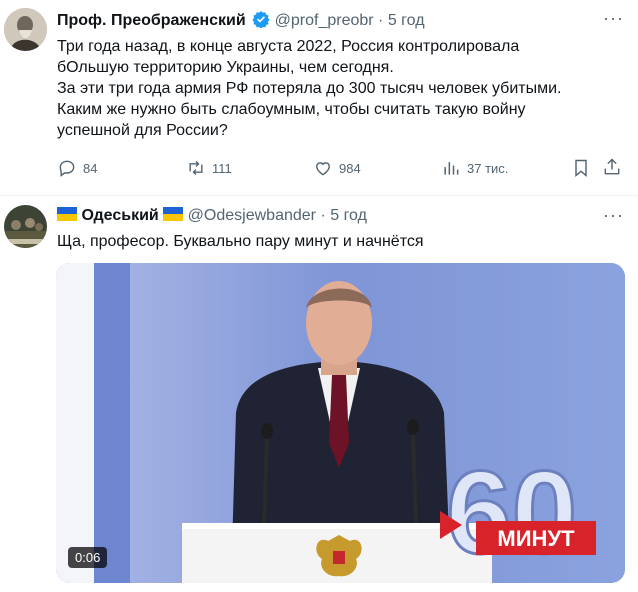 The height and width of the screenshot is (592, 638). Describe the element at coordinates (209, 168) in the screenshot. I see `repost-button: 111` at that location.